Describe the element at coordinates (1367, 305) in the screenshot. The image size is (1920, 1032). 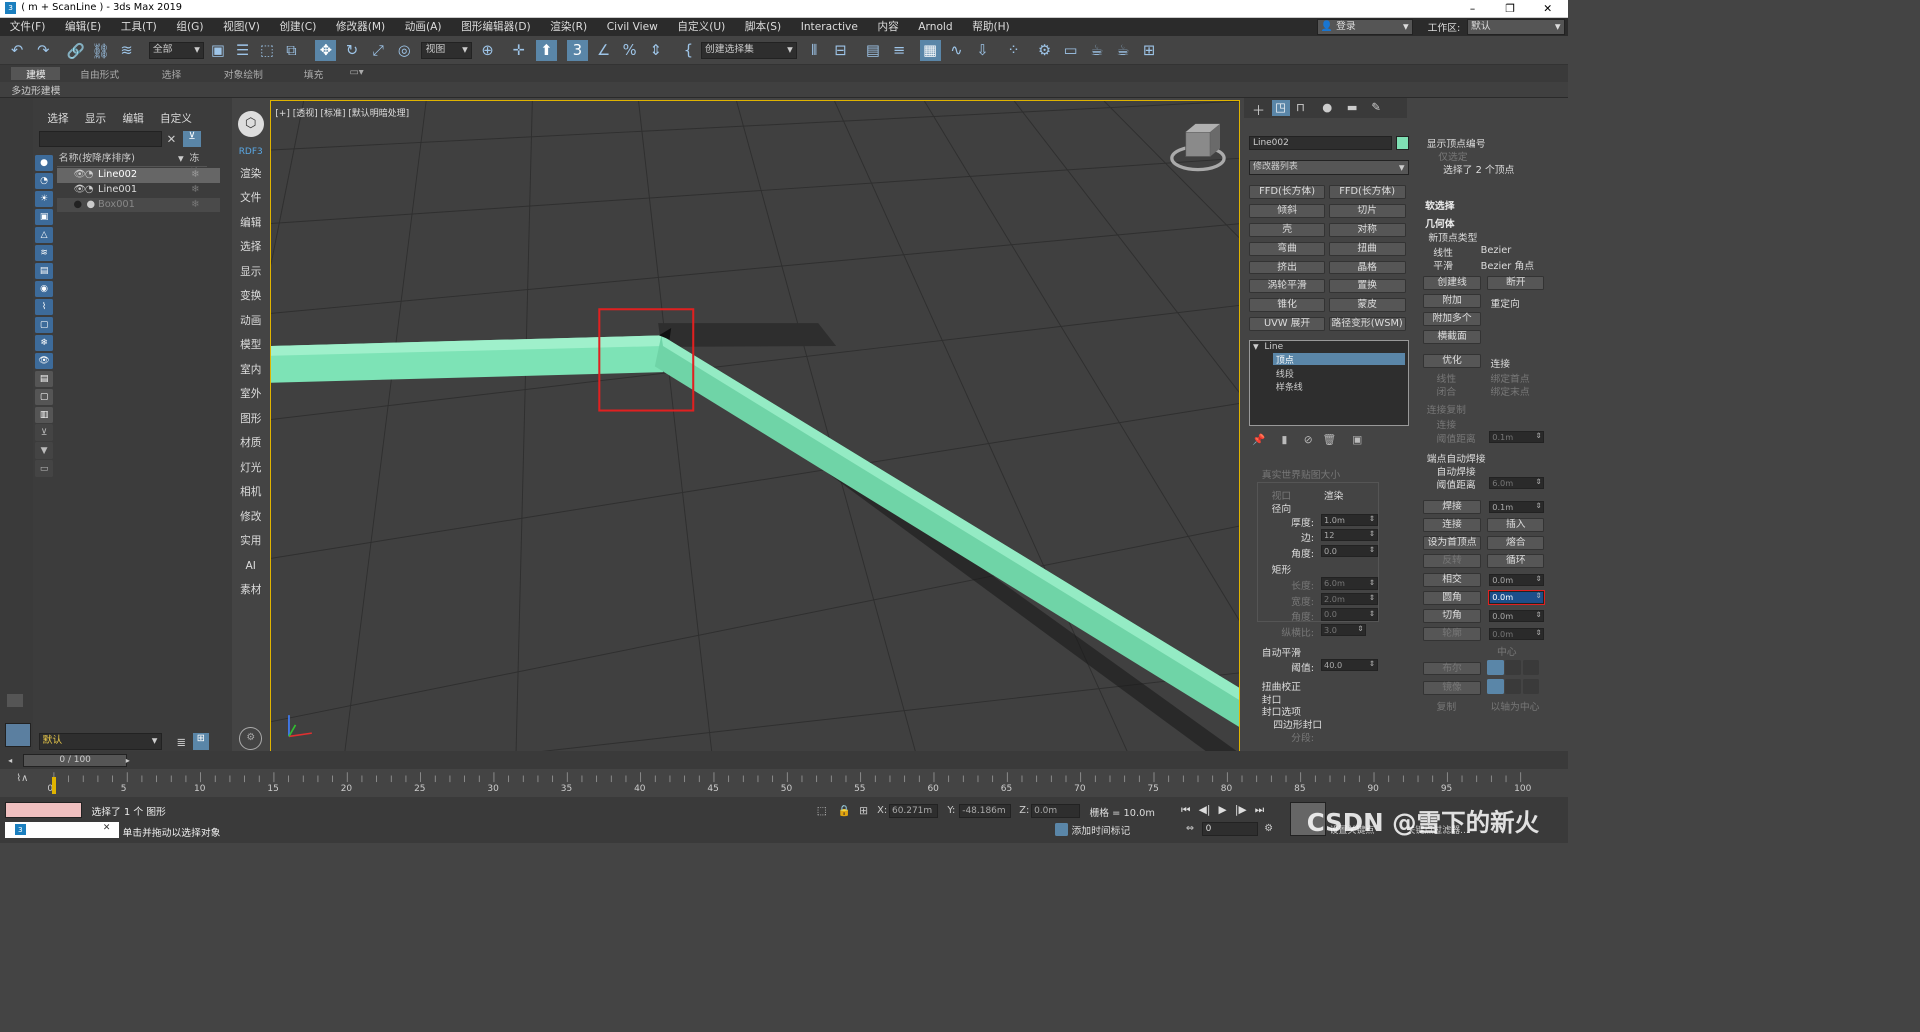
I see `mod-skin: 蒙皮` at that location.